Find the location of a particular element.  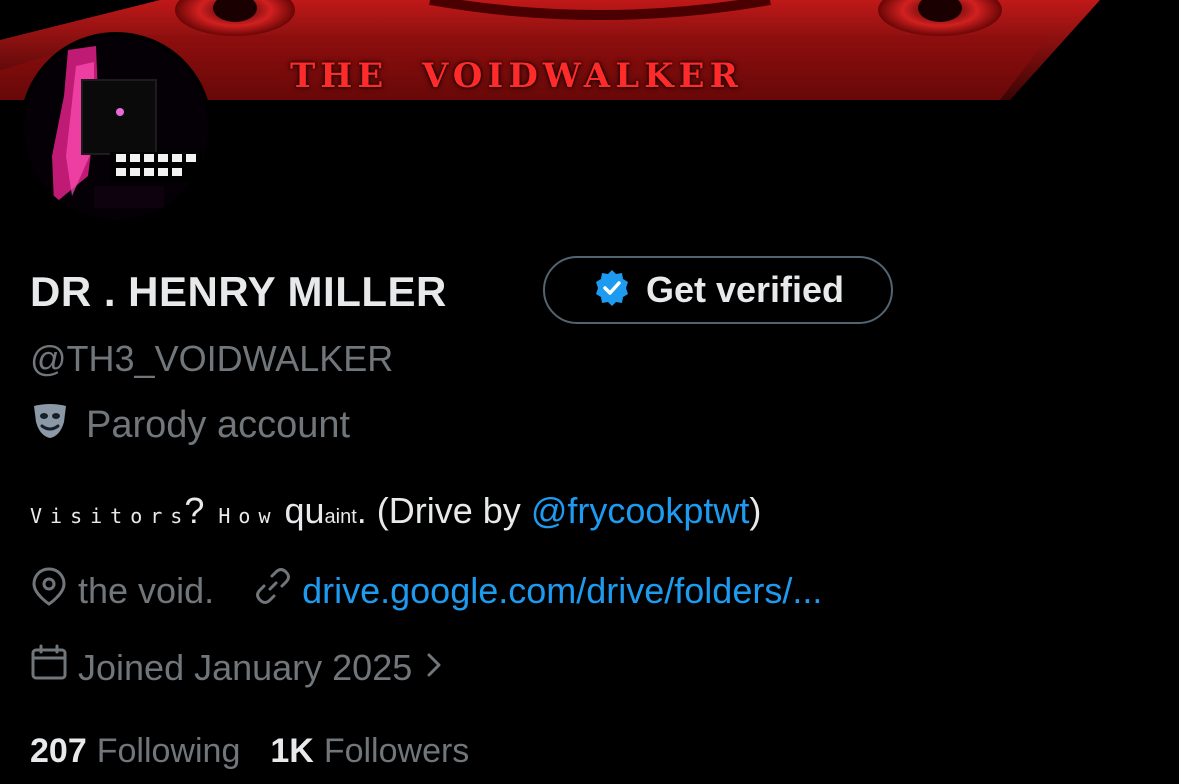

chevron-right-icon is located at coordinates (434, 668).